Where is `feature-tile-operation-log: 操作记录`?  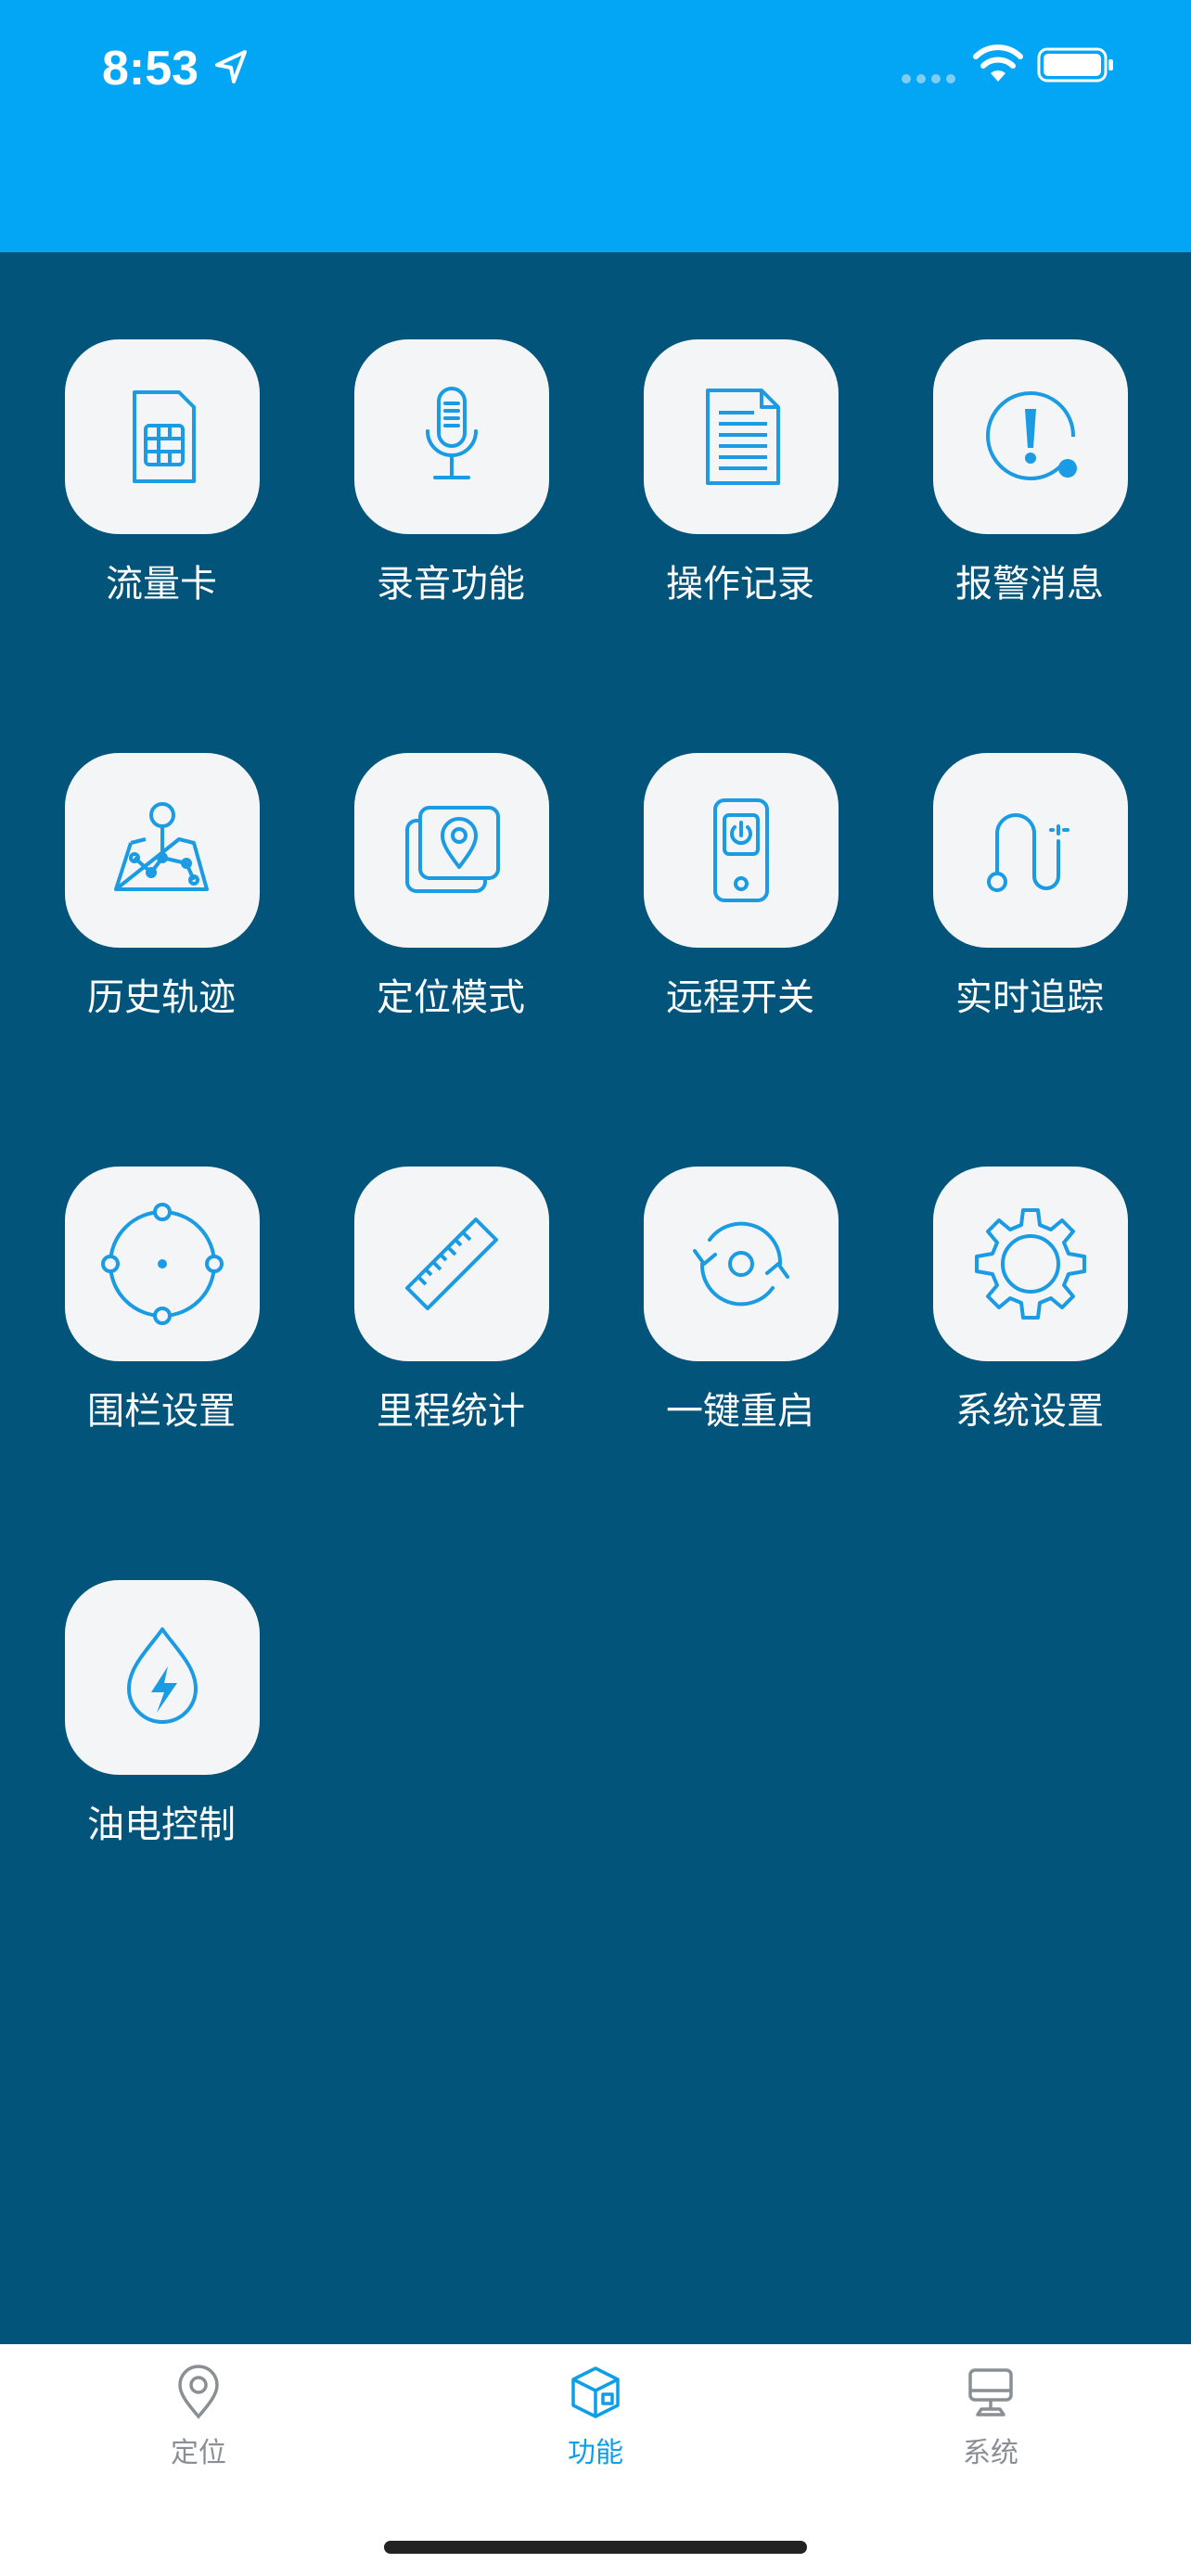
feature-tile-operation-log: 操作记录 is located at coordinates (740, 442).